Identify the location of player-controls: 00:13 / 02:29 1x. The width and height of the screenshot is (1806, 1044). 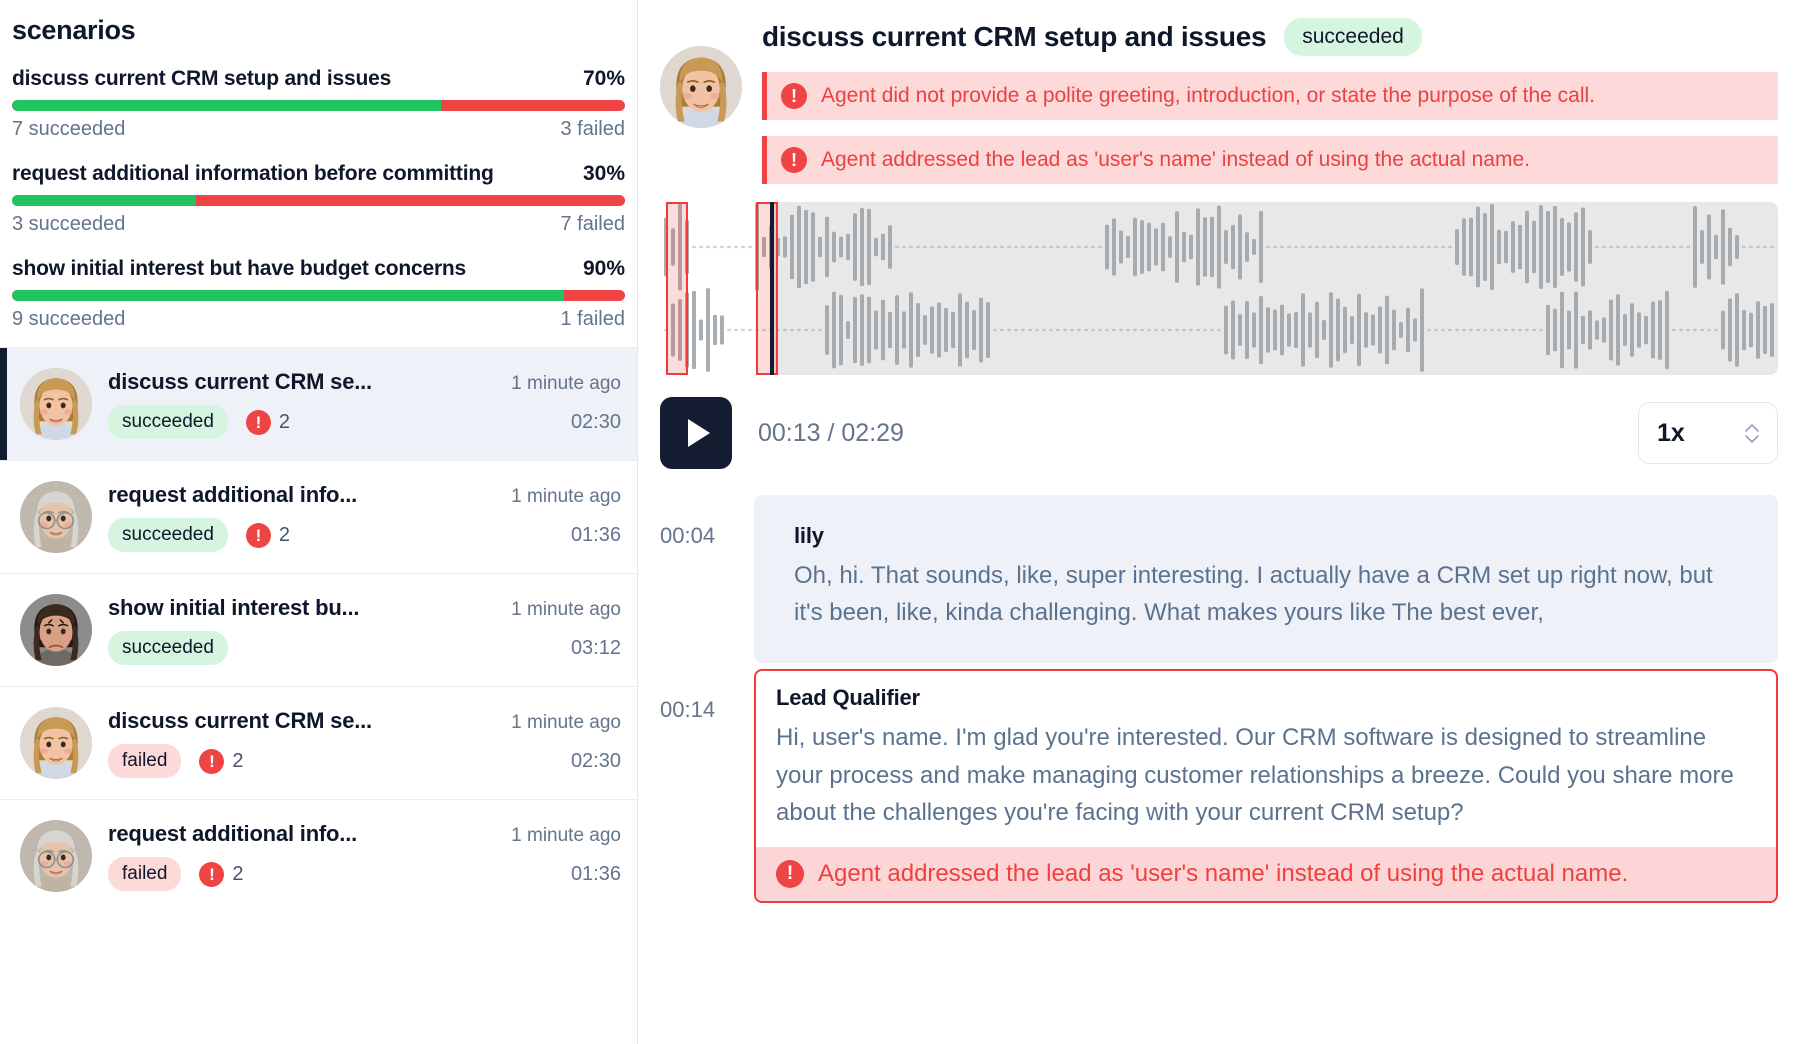
(1219, 433).